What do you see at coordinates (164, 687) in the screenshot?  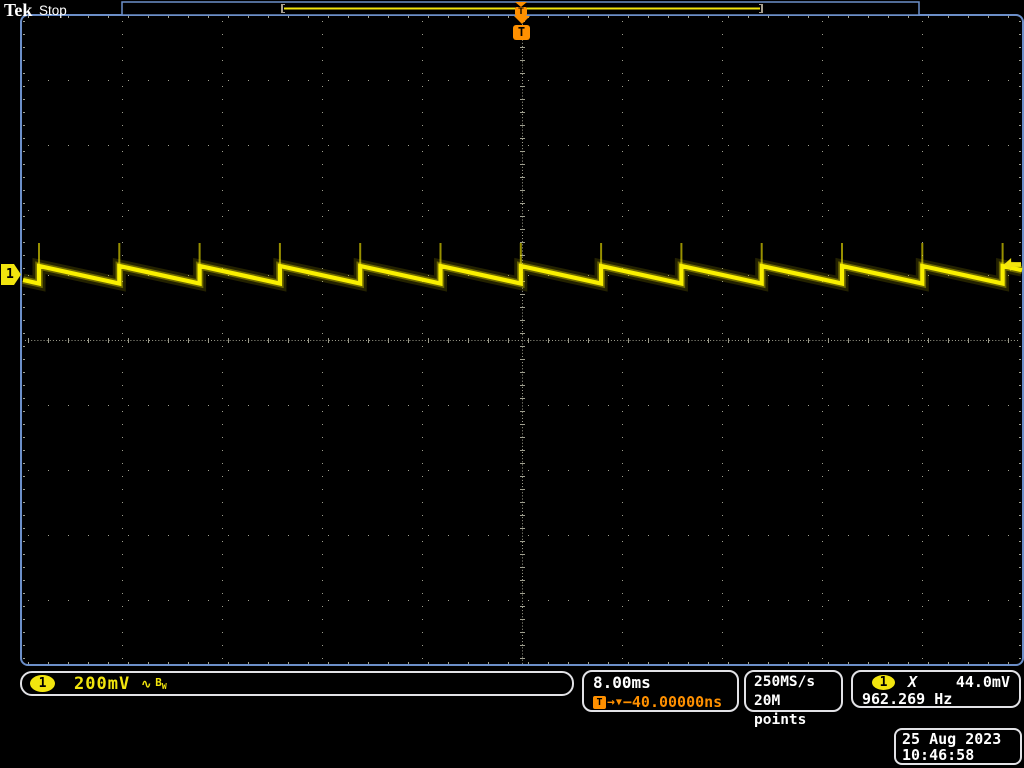 I see `bw-sub: W` at bounding box center [164, 687].